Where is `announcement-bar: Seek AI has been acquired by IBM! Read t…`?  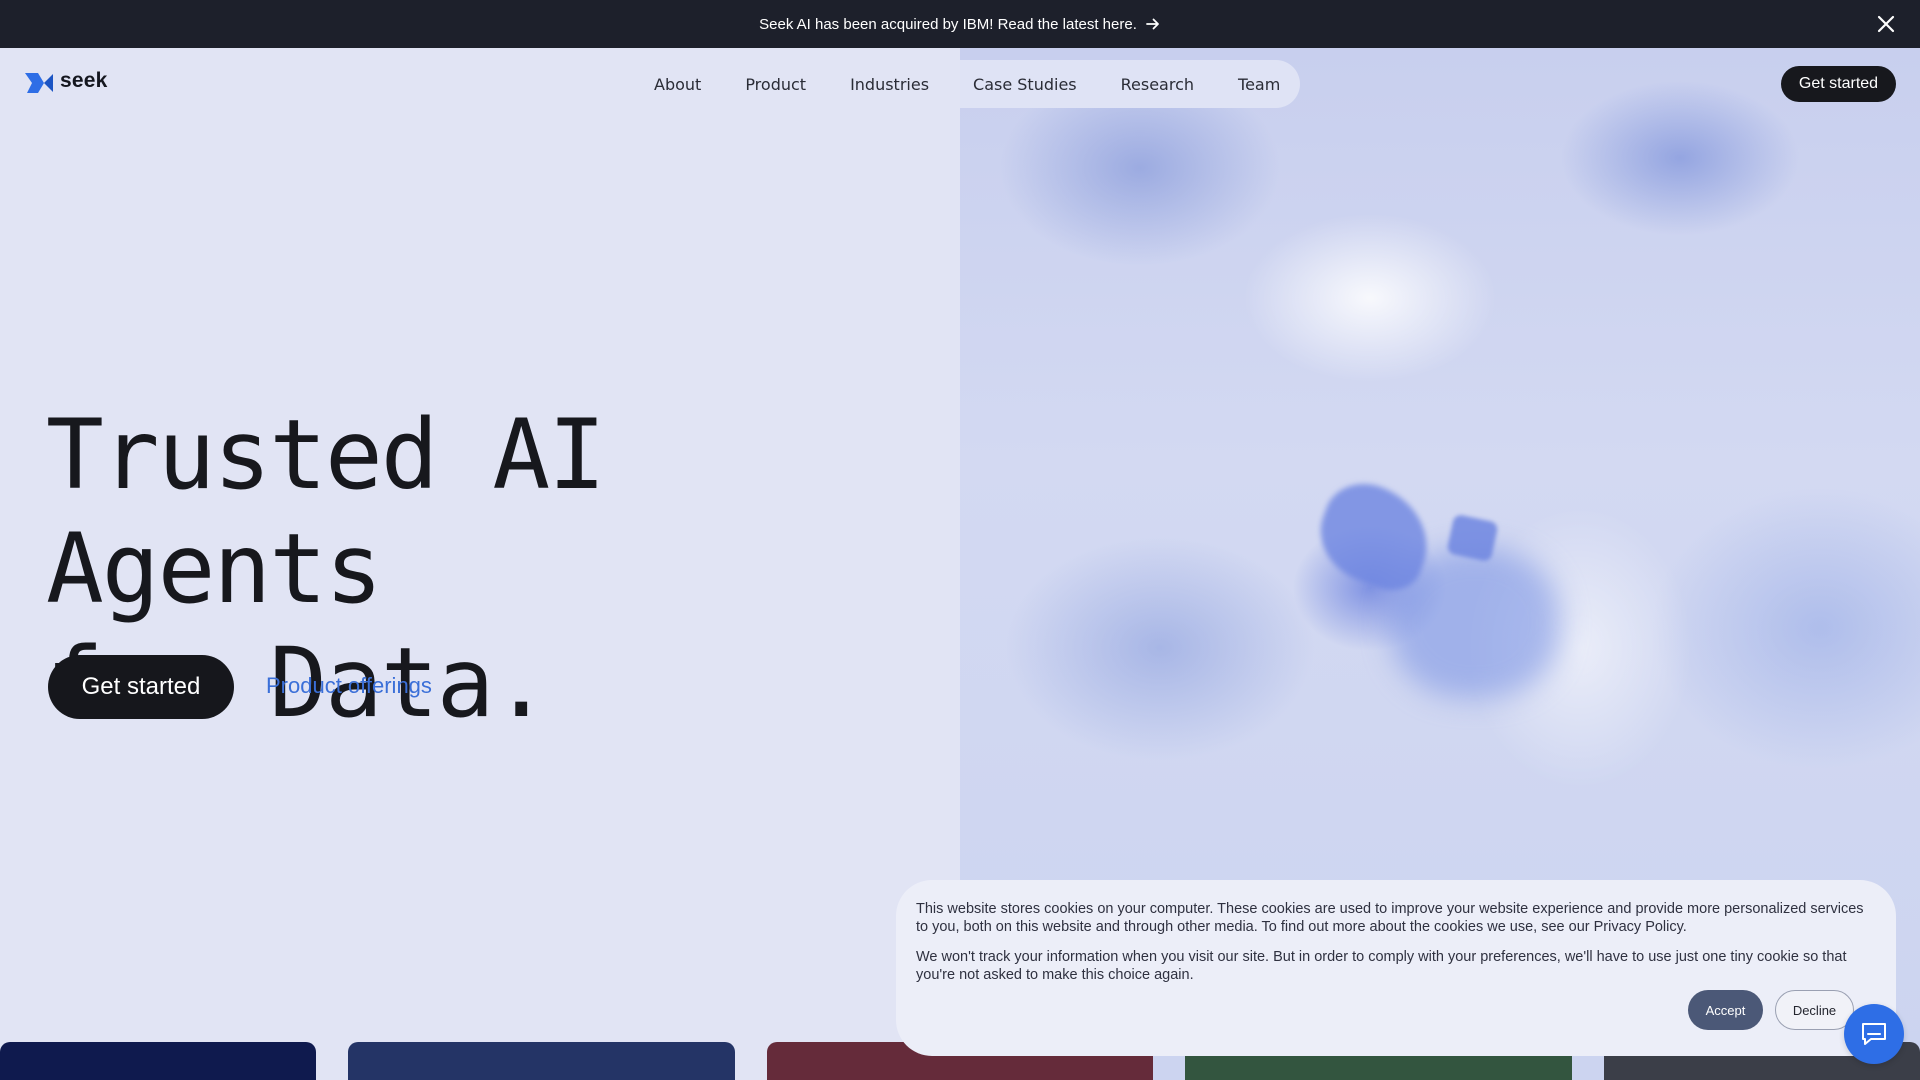
announcement-bar: Seek AI has been acquired by IBM! Read t… is located at coordinates (960, 24).